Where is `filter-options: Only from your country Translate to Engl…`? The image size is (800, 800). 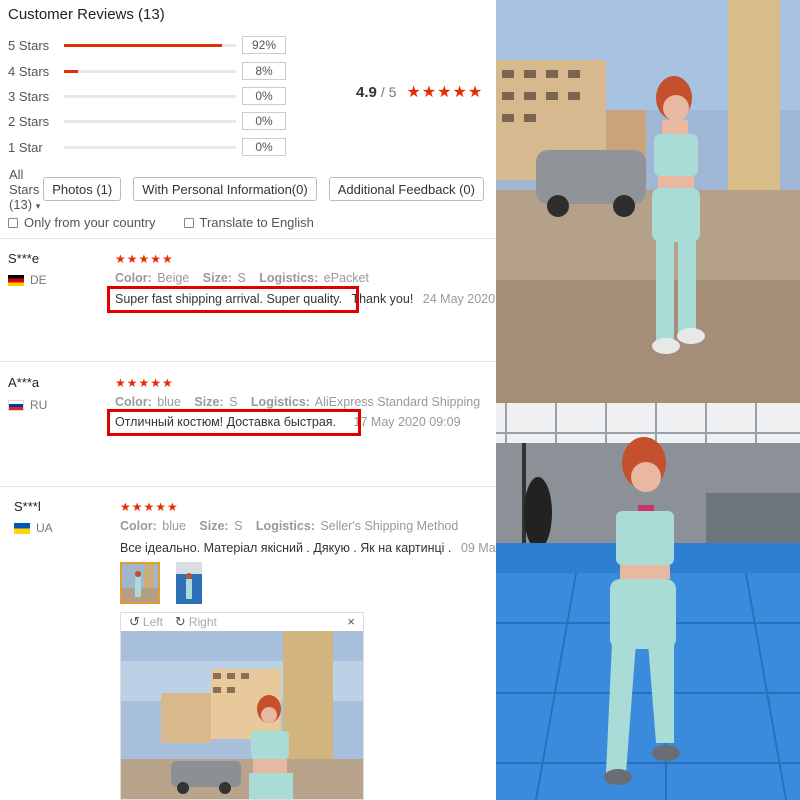 filter-options: Only from your country Translate to Engl… is located at coordinates (175, 222).